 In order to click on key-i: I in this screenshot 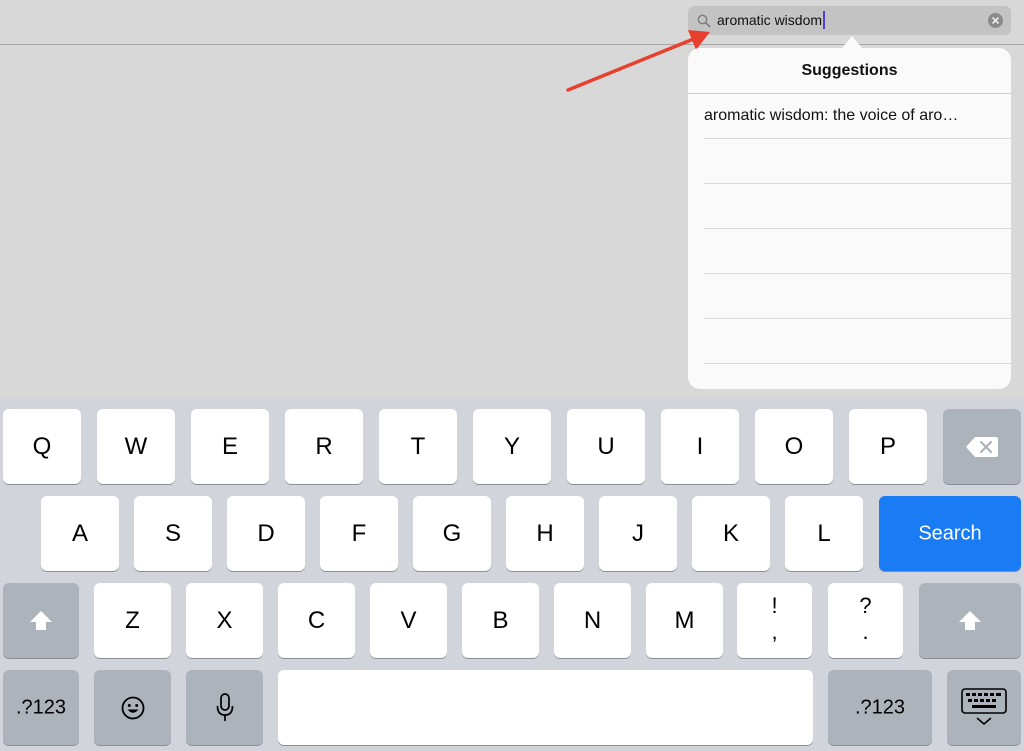, I will do `click(700, 446)`.